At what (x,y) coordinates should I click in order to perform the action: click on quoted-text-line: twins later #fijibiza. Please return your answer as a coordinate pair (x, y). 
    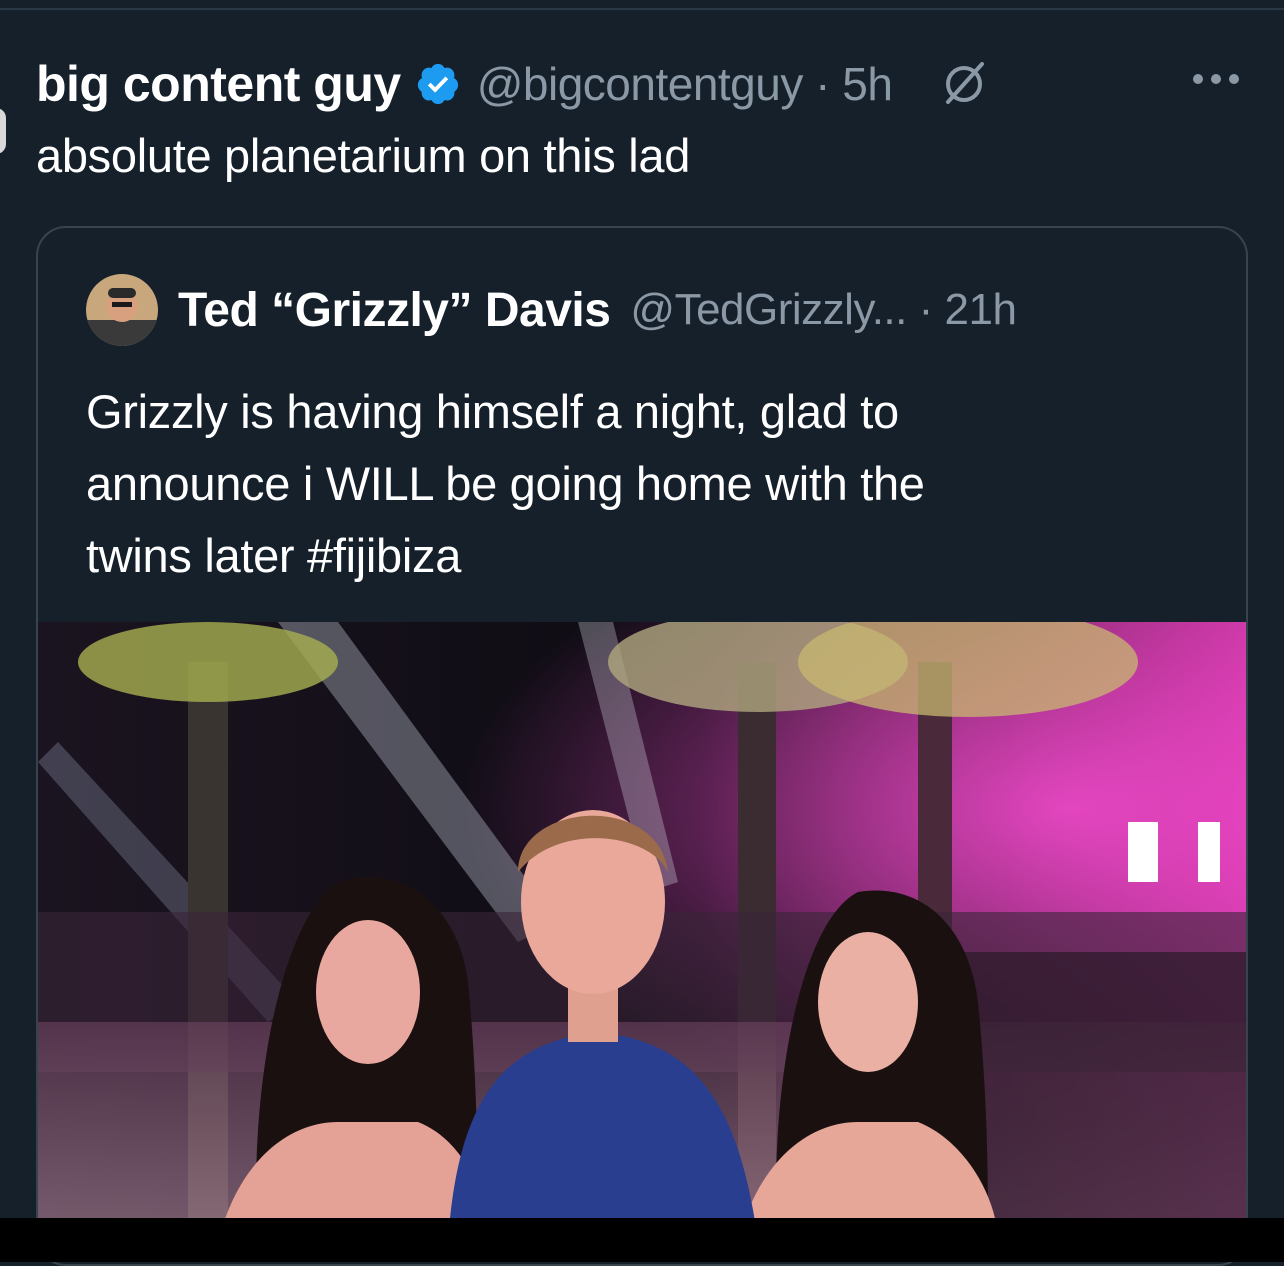
    Looking at the image, I should click on (651, 556).